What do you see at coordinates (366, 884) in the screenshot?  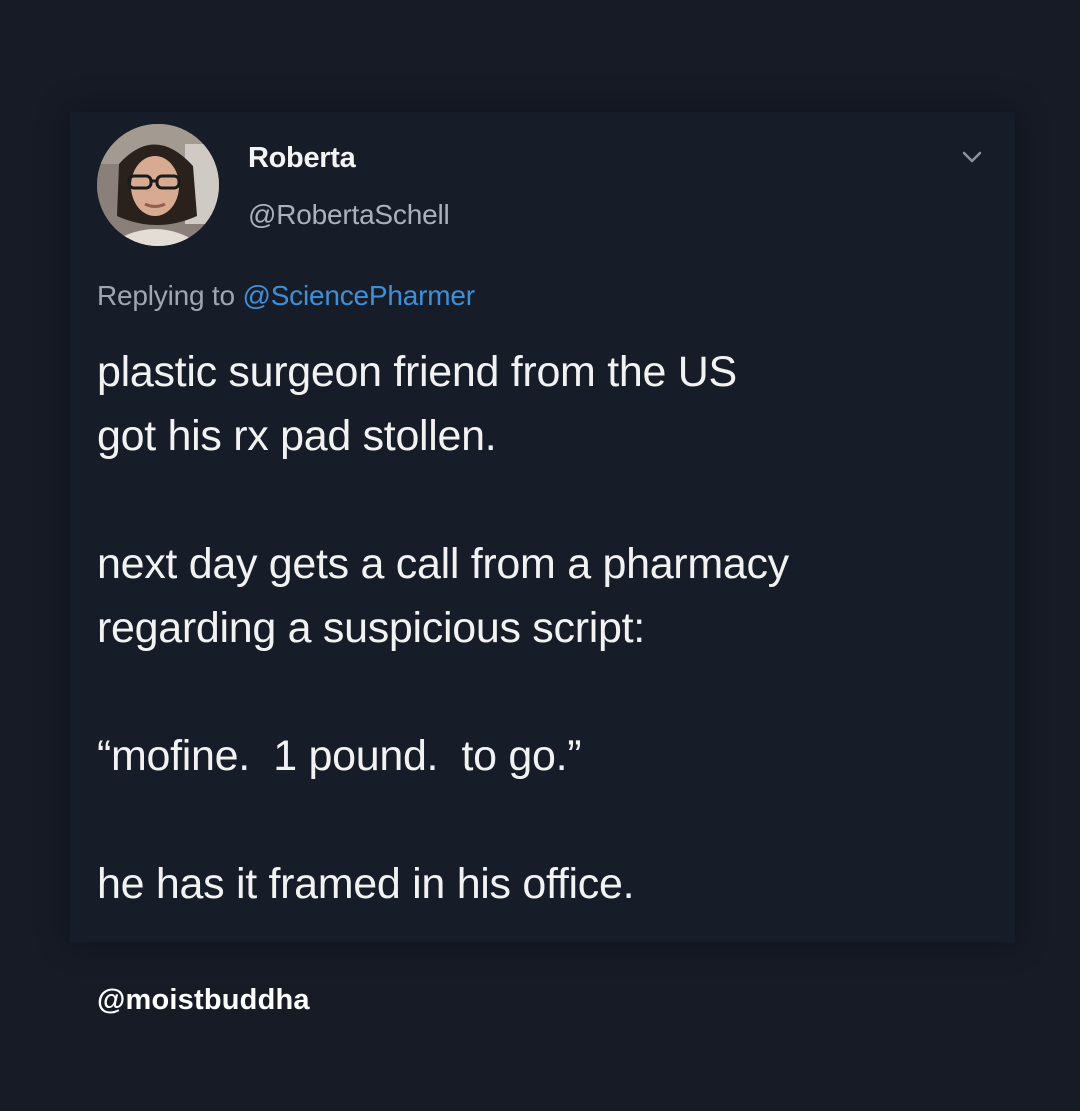 I see `tweet-line: he has it framed in his office.` at bounding box center [366, 884].